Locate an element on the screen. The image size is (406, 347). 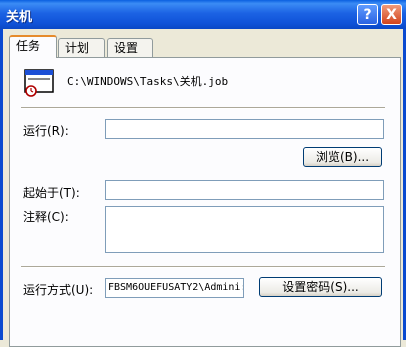
comment-label: 注释(C): is located at coordinates (46, 217).